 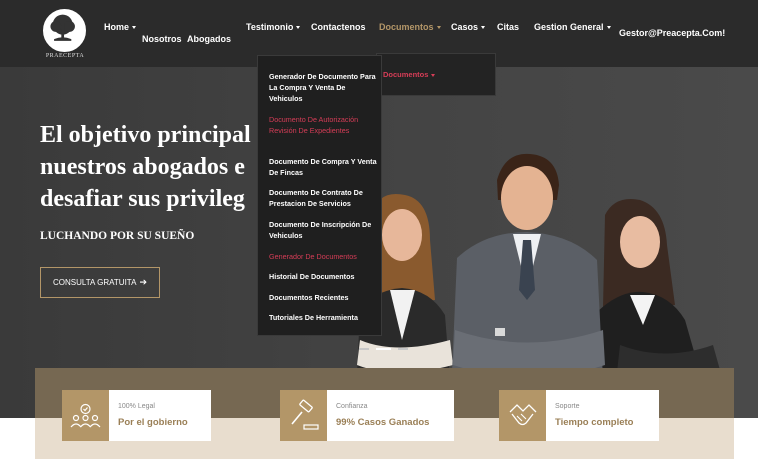 I want to click on feature-big-text: Por el gobierno, so click(x=153, y=422).